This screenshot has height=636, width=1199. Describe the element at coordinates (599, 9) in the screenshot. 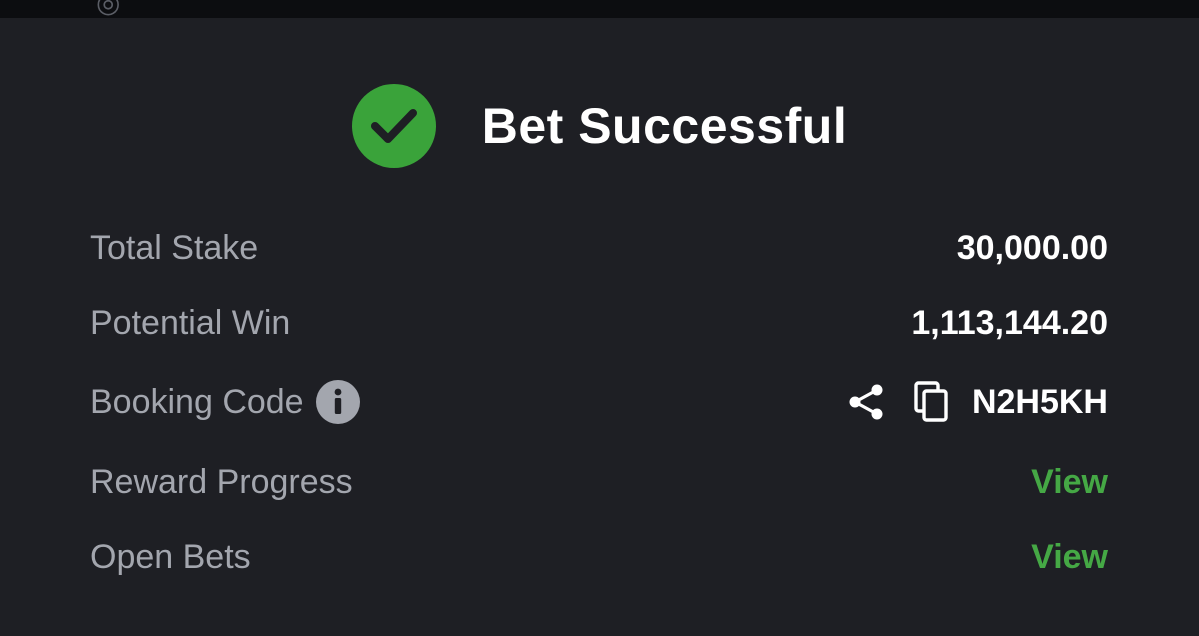

I see `previous-content-strip: ◎` at that location.